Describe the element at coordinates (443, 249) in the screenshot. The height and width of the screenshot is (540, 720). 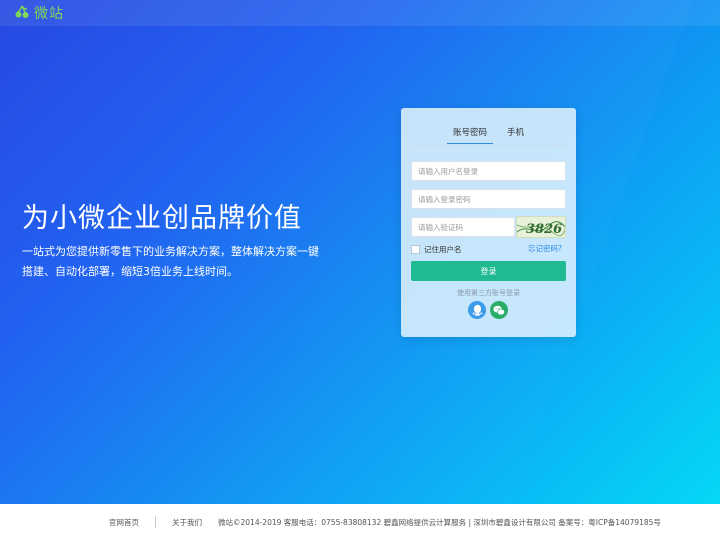
I see `remember-label: 记住用户名` at that location.